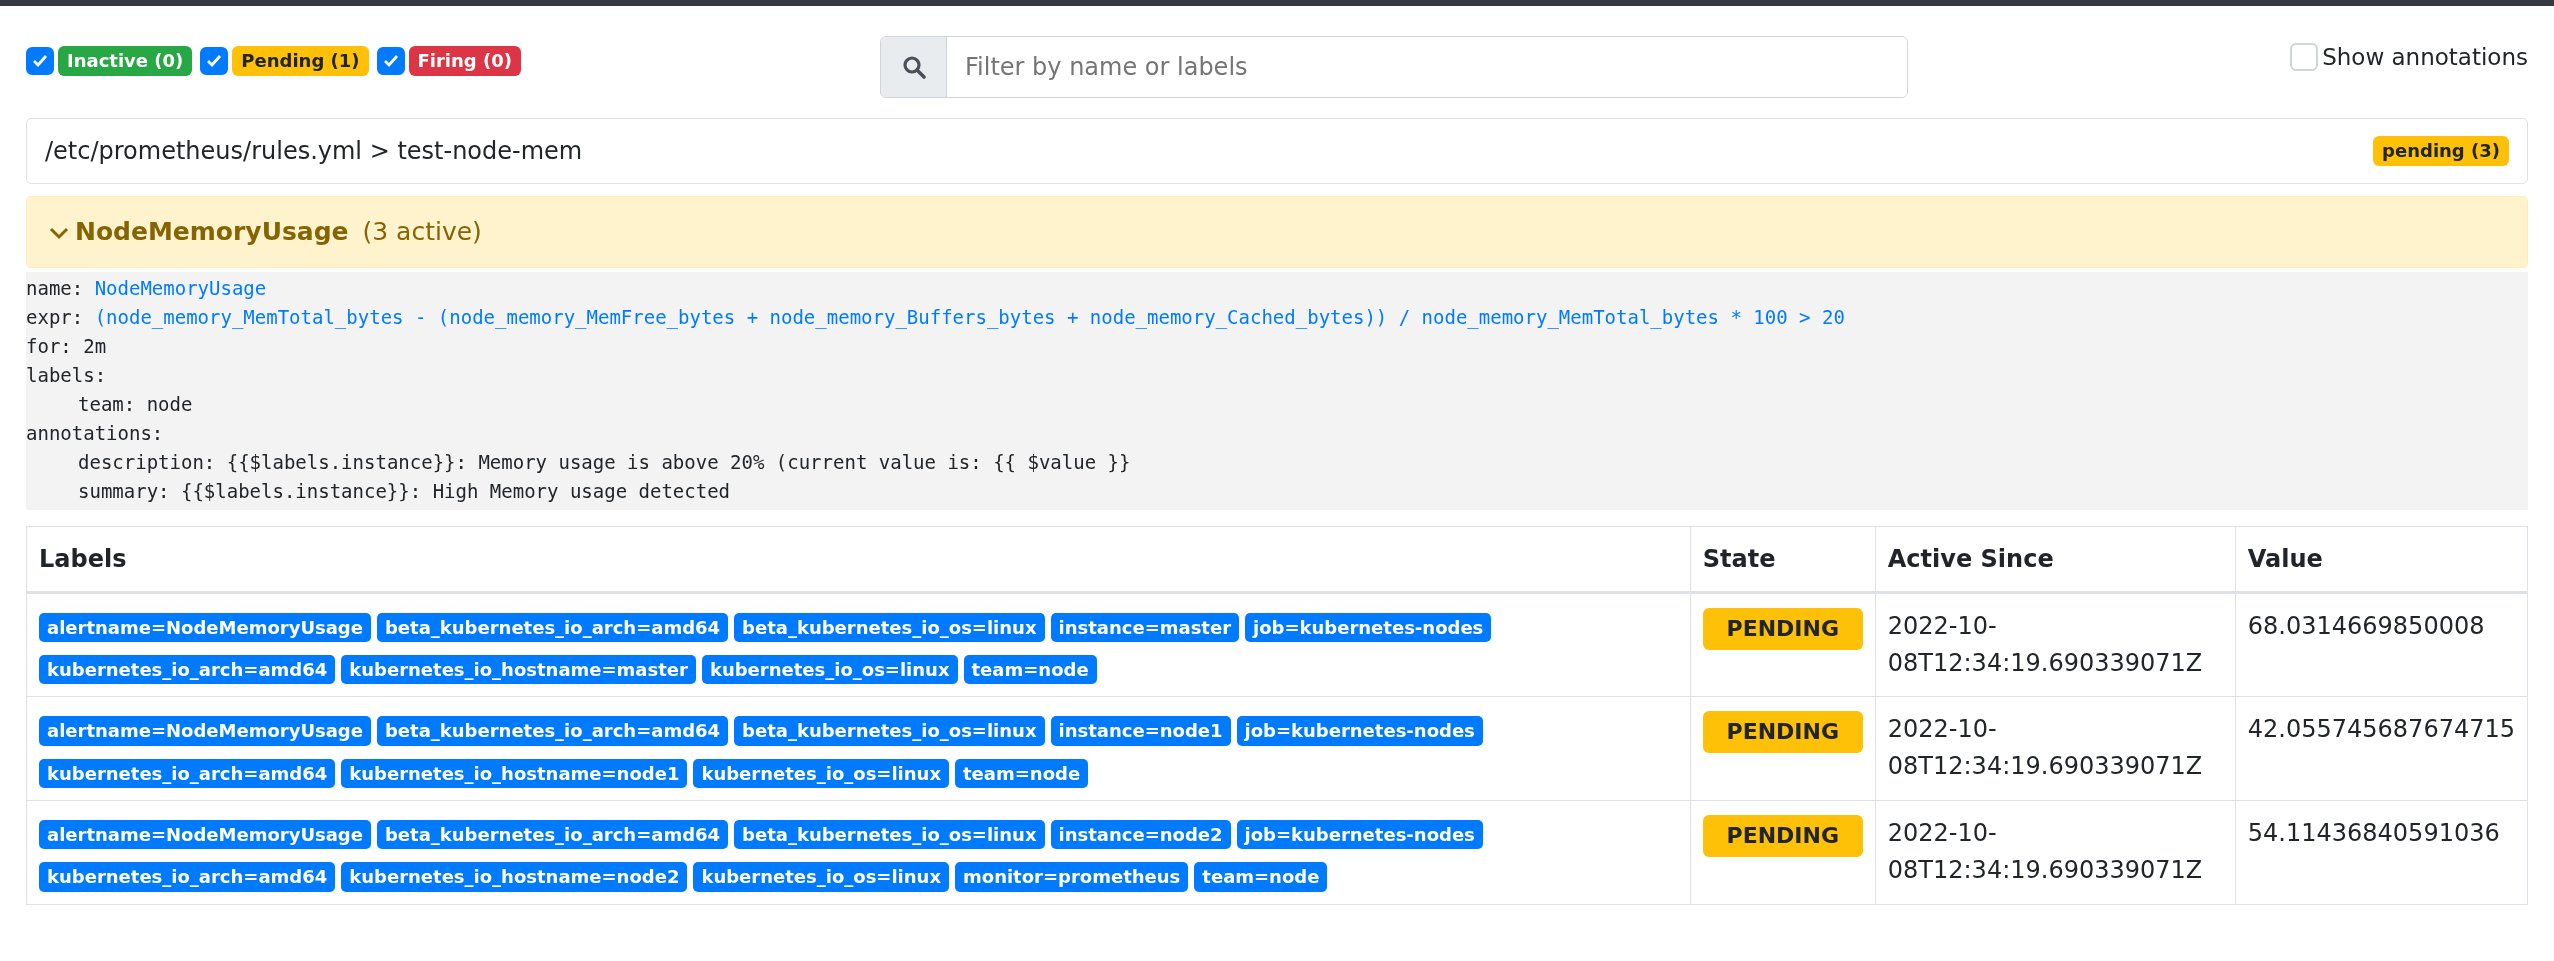 This screenshot has width=2554, height=961. I want to click on active-count: (3 active), so click(421, 231).